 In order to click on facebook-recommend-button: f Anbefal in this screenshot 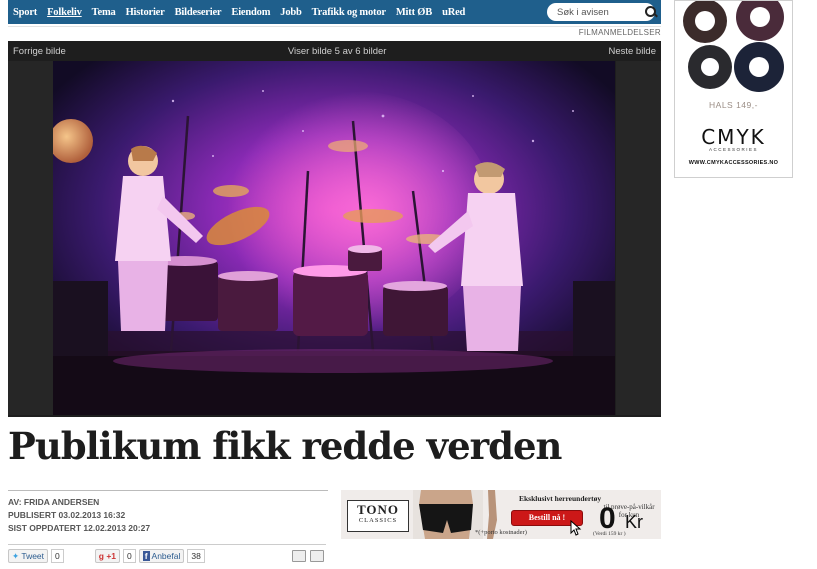, I will do `click(161, 556)`.